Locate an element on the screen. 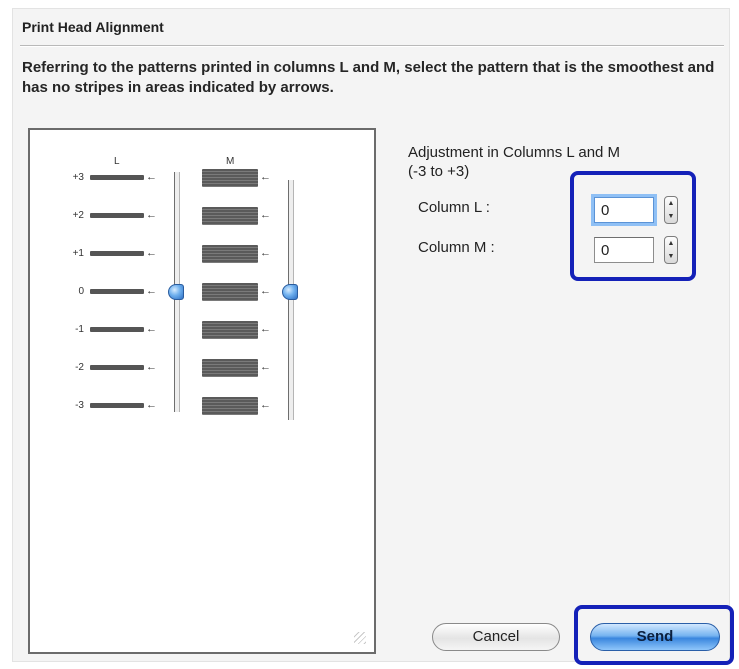 This screenshot has width=739, height=669. pattern-row-plus1: +1 ← ← is located at coordinates (202, 254).